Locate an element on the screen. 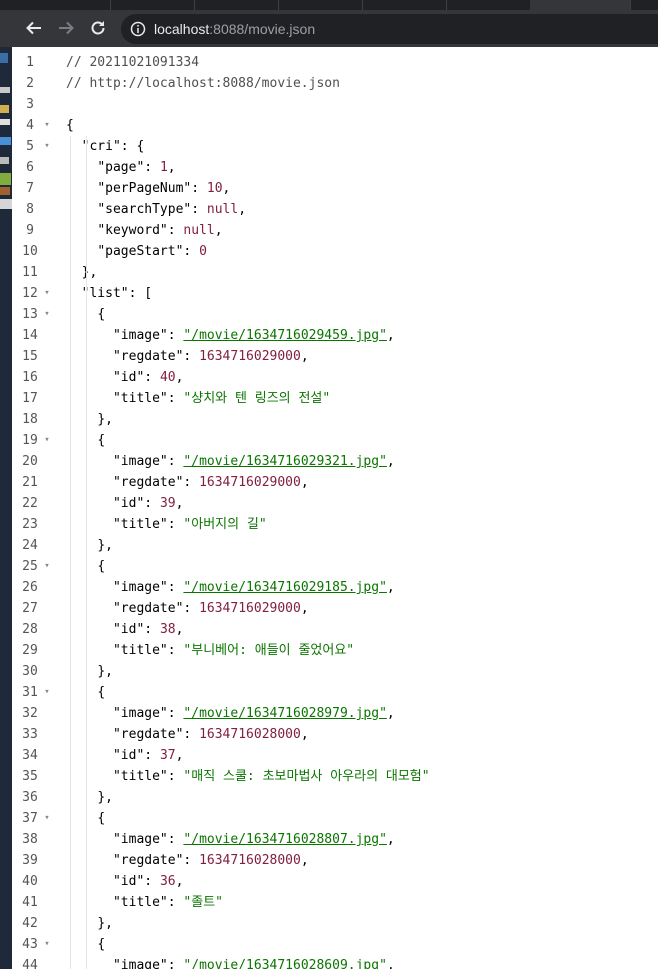 The height and width of the screenshot is (969, 658). url-link: "/movie/1634716028807.jpg" is located at coordinates (285, 839).